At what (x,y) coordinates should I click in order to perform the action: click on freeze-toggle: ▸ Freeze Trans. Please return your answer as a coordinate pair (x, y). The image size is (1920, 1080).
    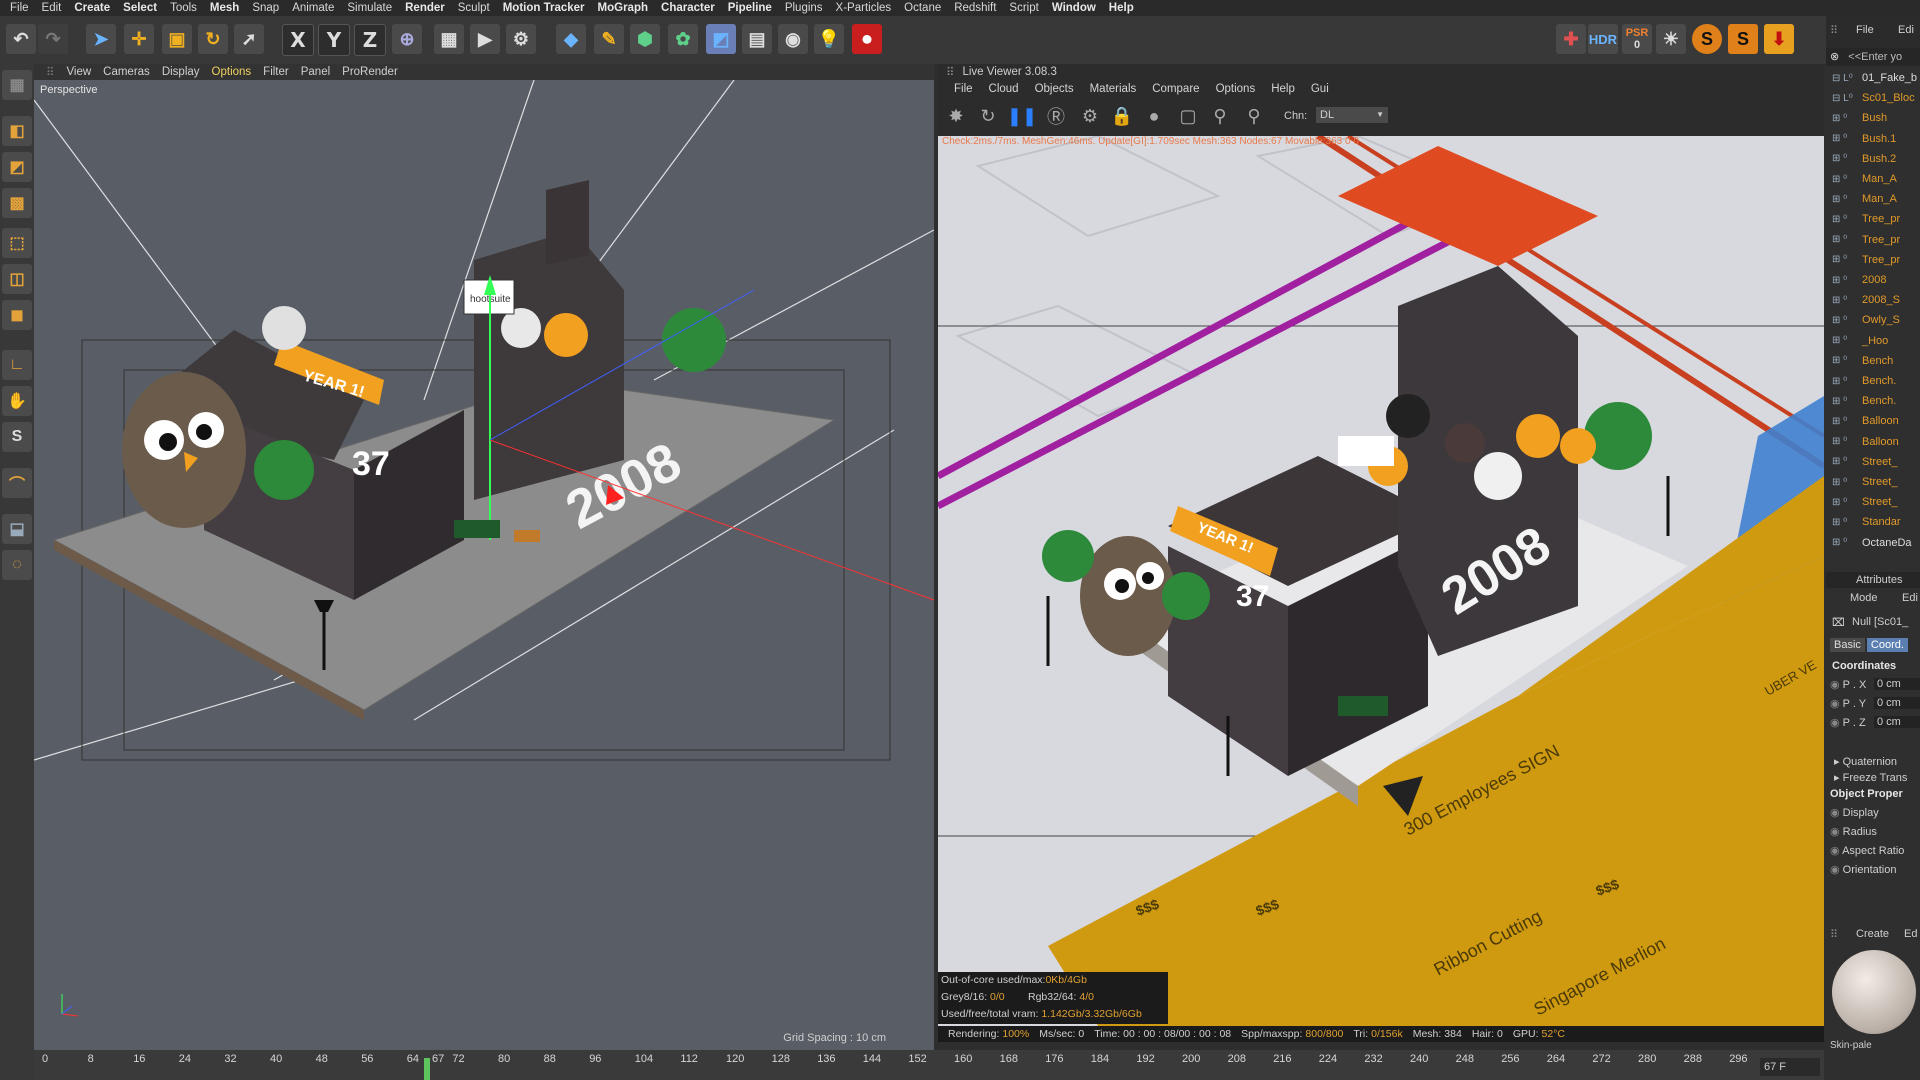
    Looking at the image, I should click on (1870, 777).